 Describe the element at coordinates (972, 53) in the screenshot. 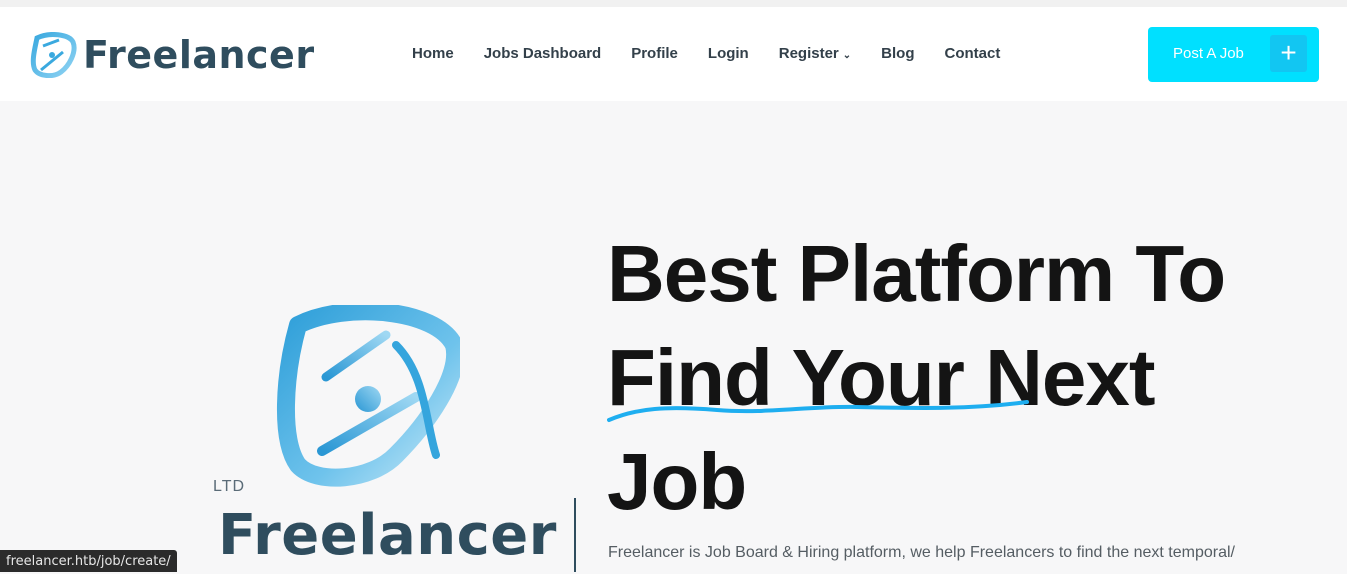

I see `nav-contact: Contact` at that location.